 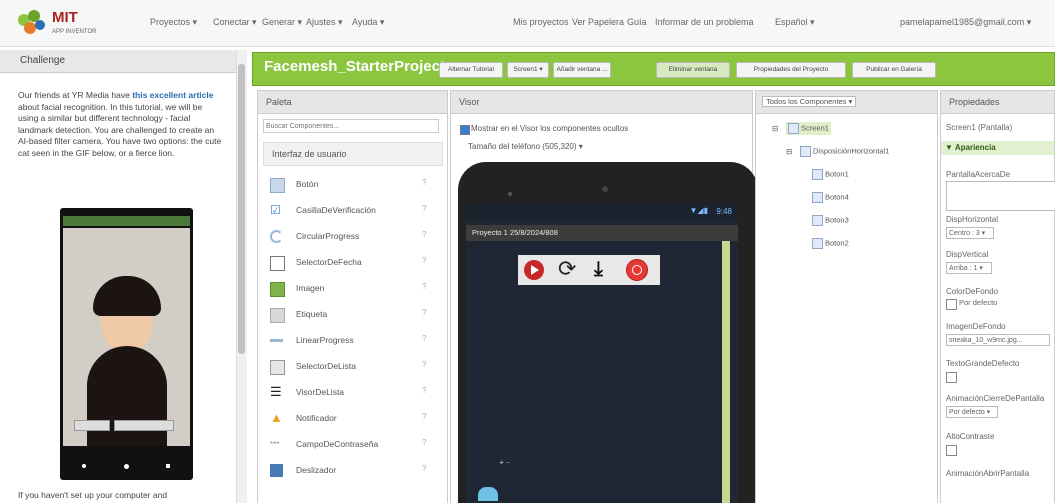 What do you see at coordinates (589, 270) in the screenshot?
I see `horizontal-arrangement: ⟳ ⤓` at bounding box center [589, 270].